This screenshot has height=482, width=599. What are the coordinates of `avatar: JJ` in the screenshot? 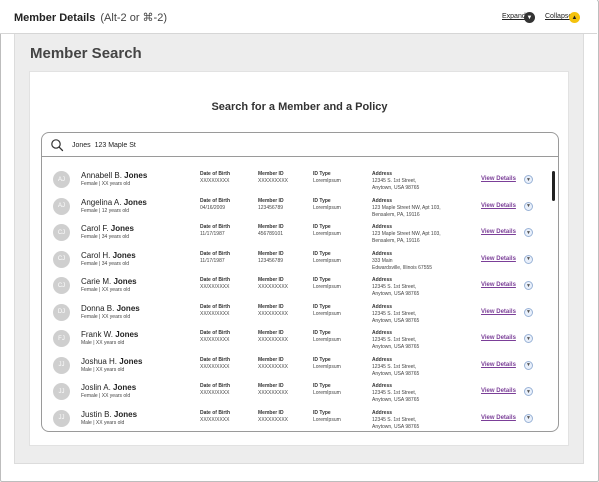 It's located at (61, 391).